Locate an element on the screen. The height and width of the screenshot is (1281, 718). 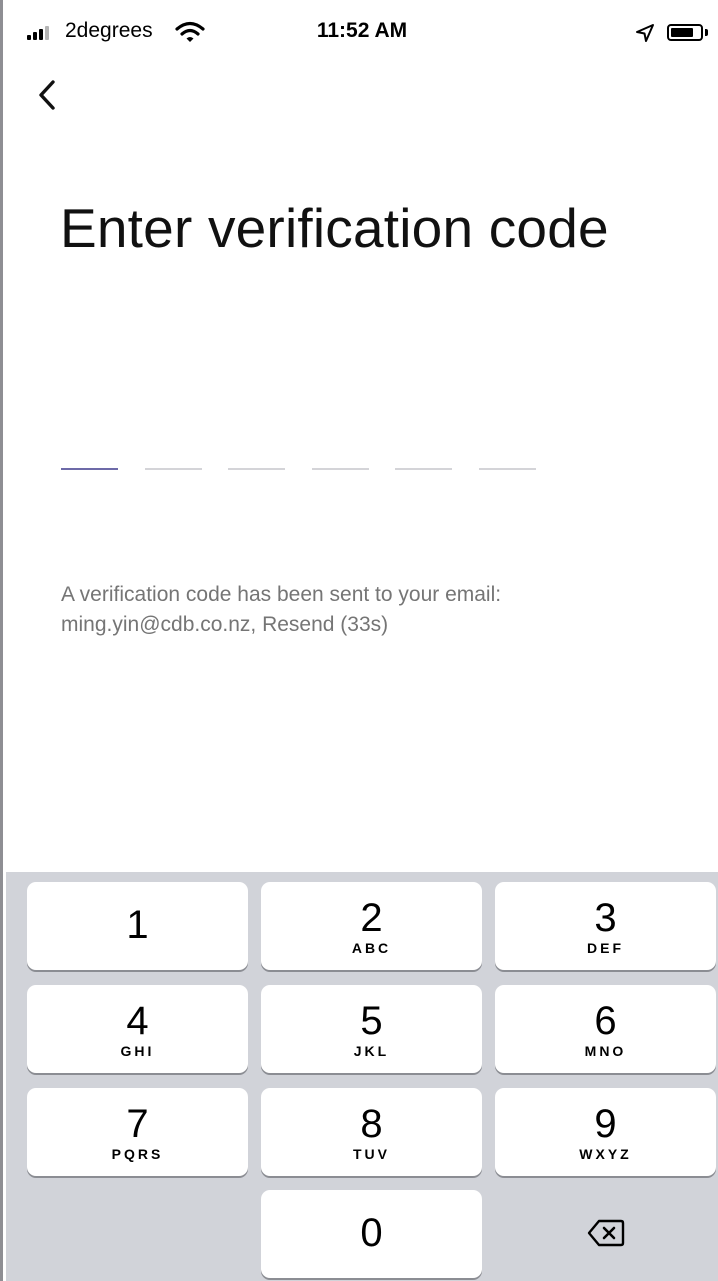
key-number: 0 is located at coordinates (371, 1233).